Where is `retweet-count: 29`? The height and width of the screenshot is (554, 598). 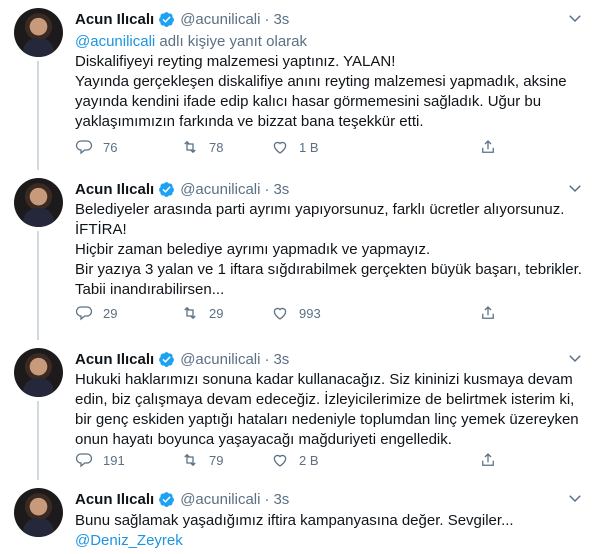 retweet-count: 29 is located at coordinates (216, 313).